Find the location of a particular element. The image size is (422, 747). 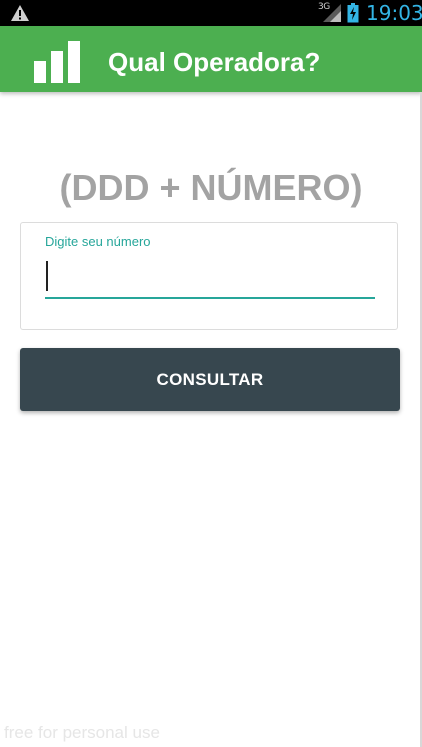

signal-icon is located at coordinates (332, 13).